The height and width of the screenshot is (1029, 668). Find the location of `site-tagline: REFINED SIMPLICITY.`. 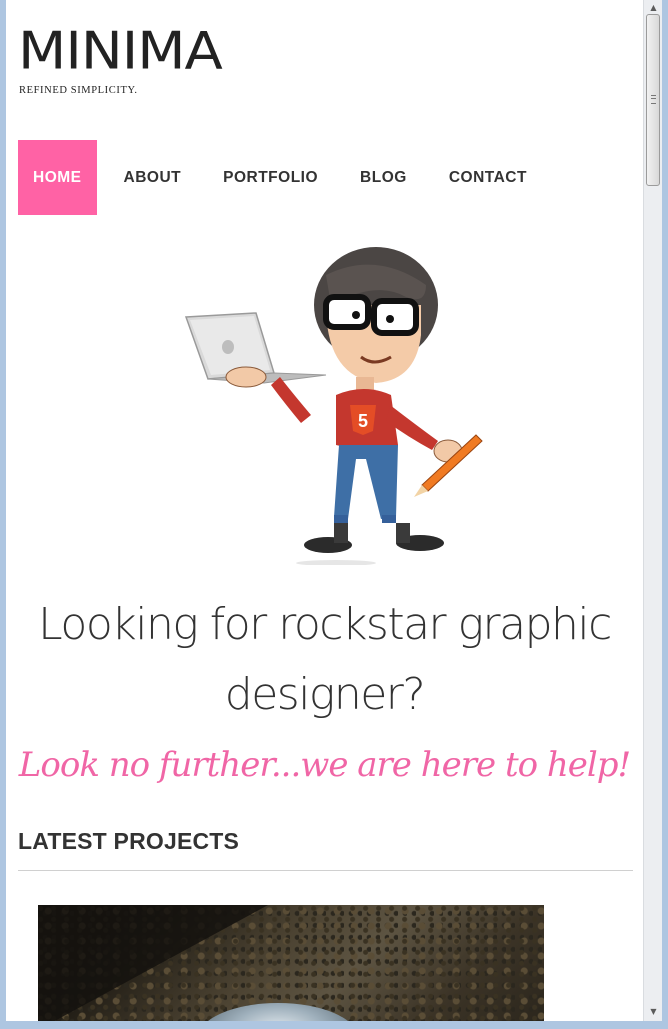

site-tagline: REFINED SIMPLICITY. is located at coordinates (78, 90).